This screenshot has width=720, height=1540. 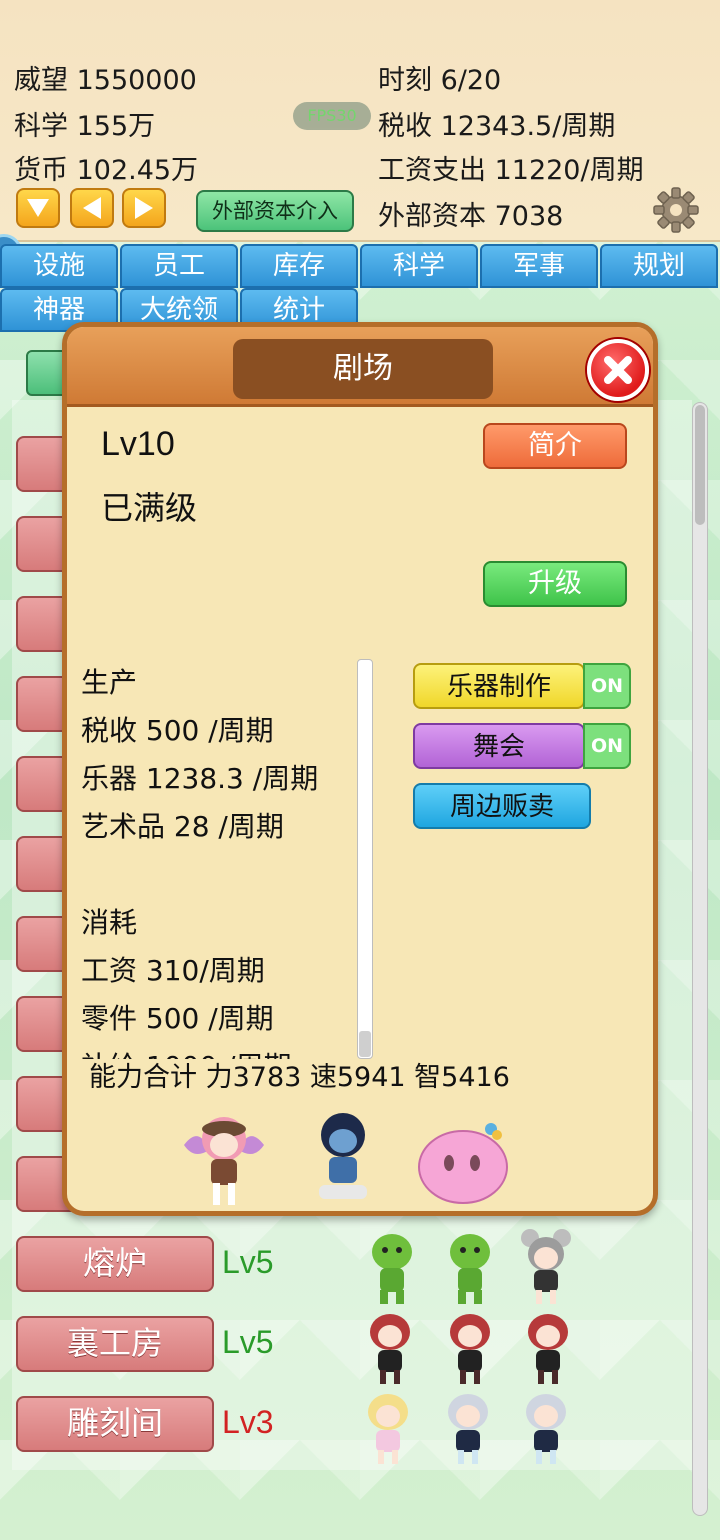 What do you see at coordinates (299, 1077) in the screenshot?
I see `ability-total: 能力合计 力3783 速5941 智5416` at bounding box center [299, 1077].